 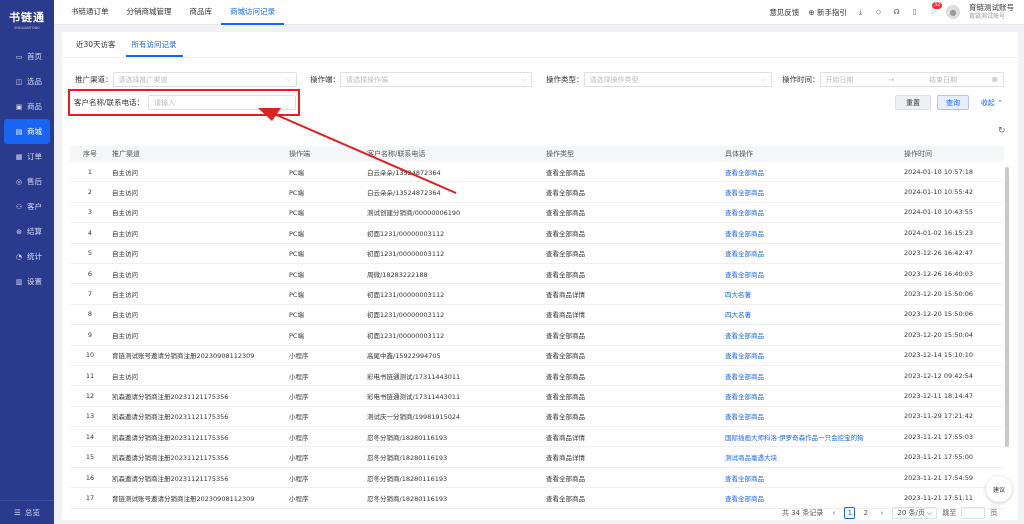 I want to click on page-button: 2, so click(x=865, y=513).